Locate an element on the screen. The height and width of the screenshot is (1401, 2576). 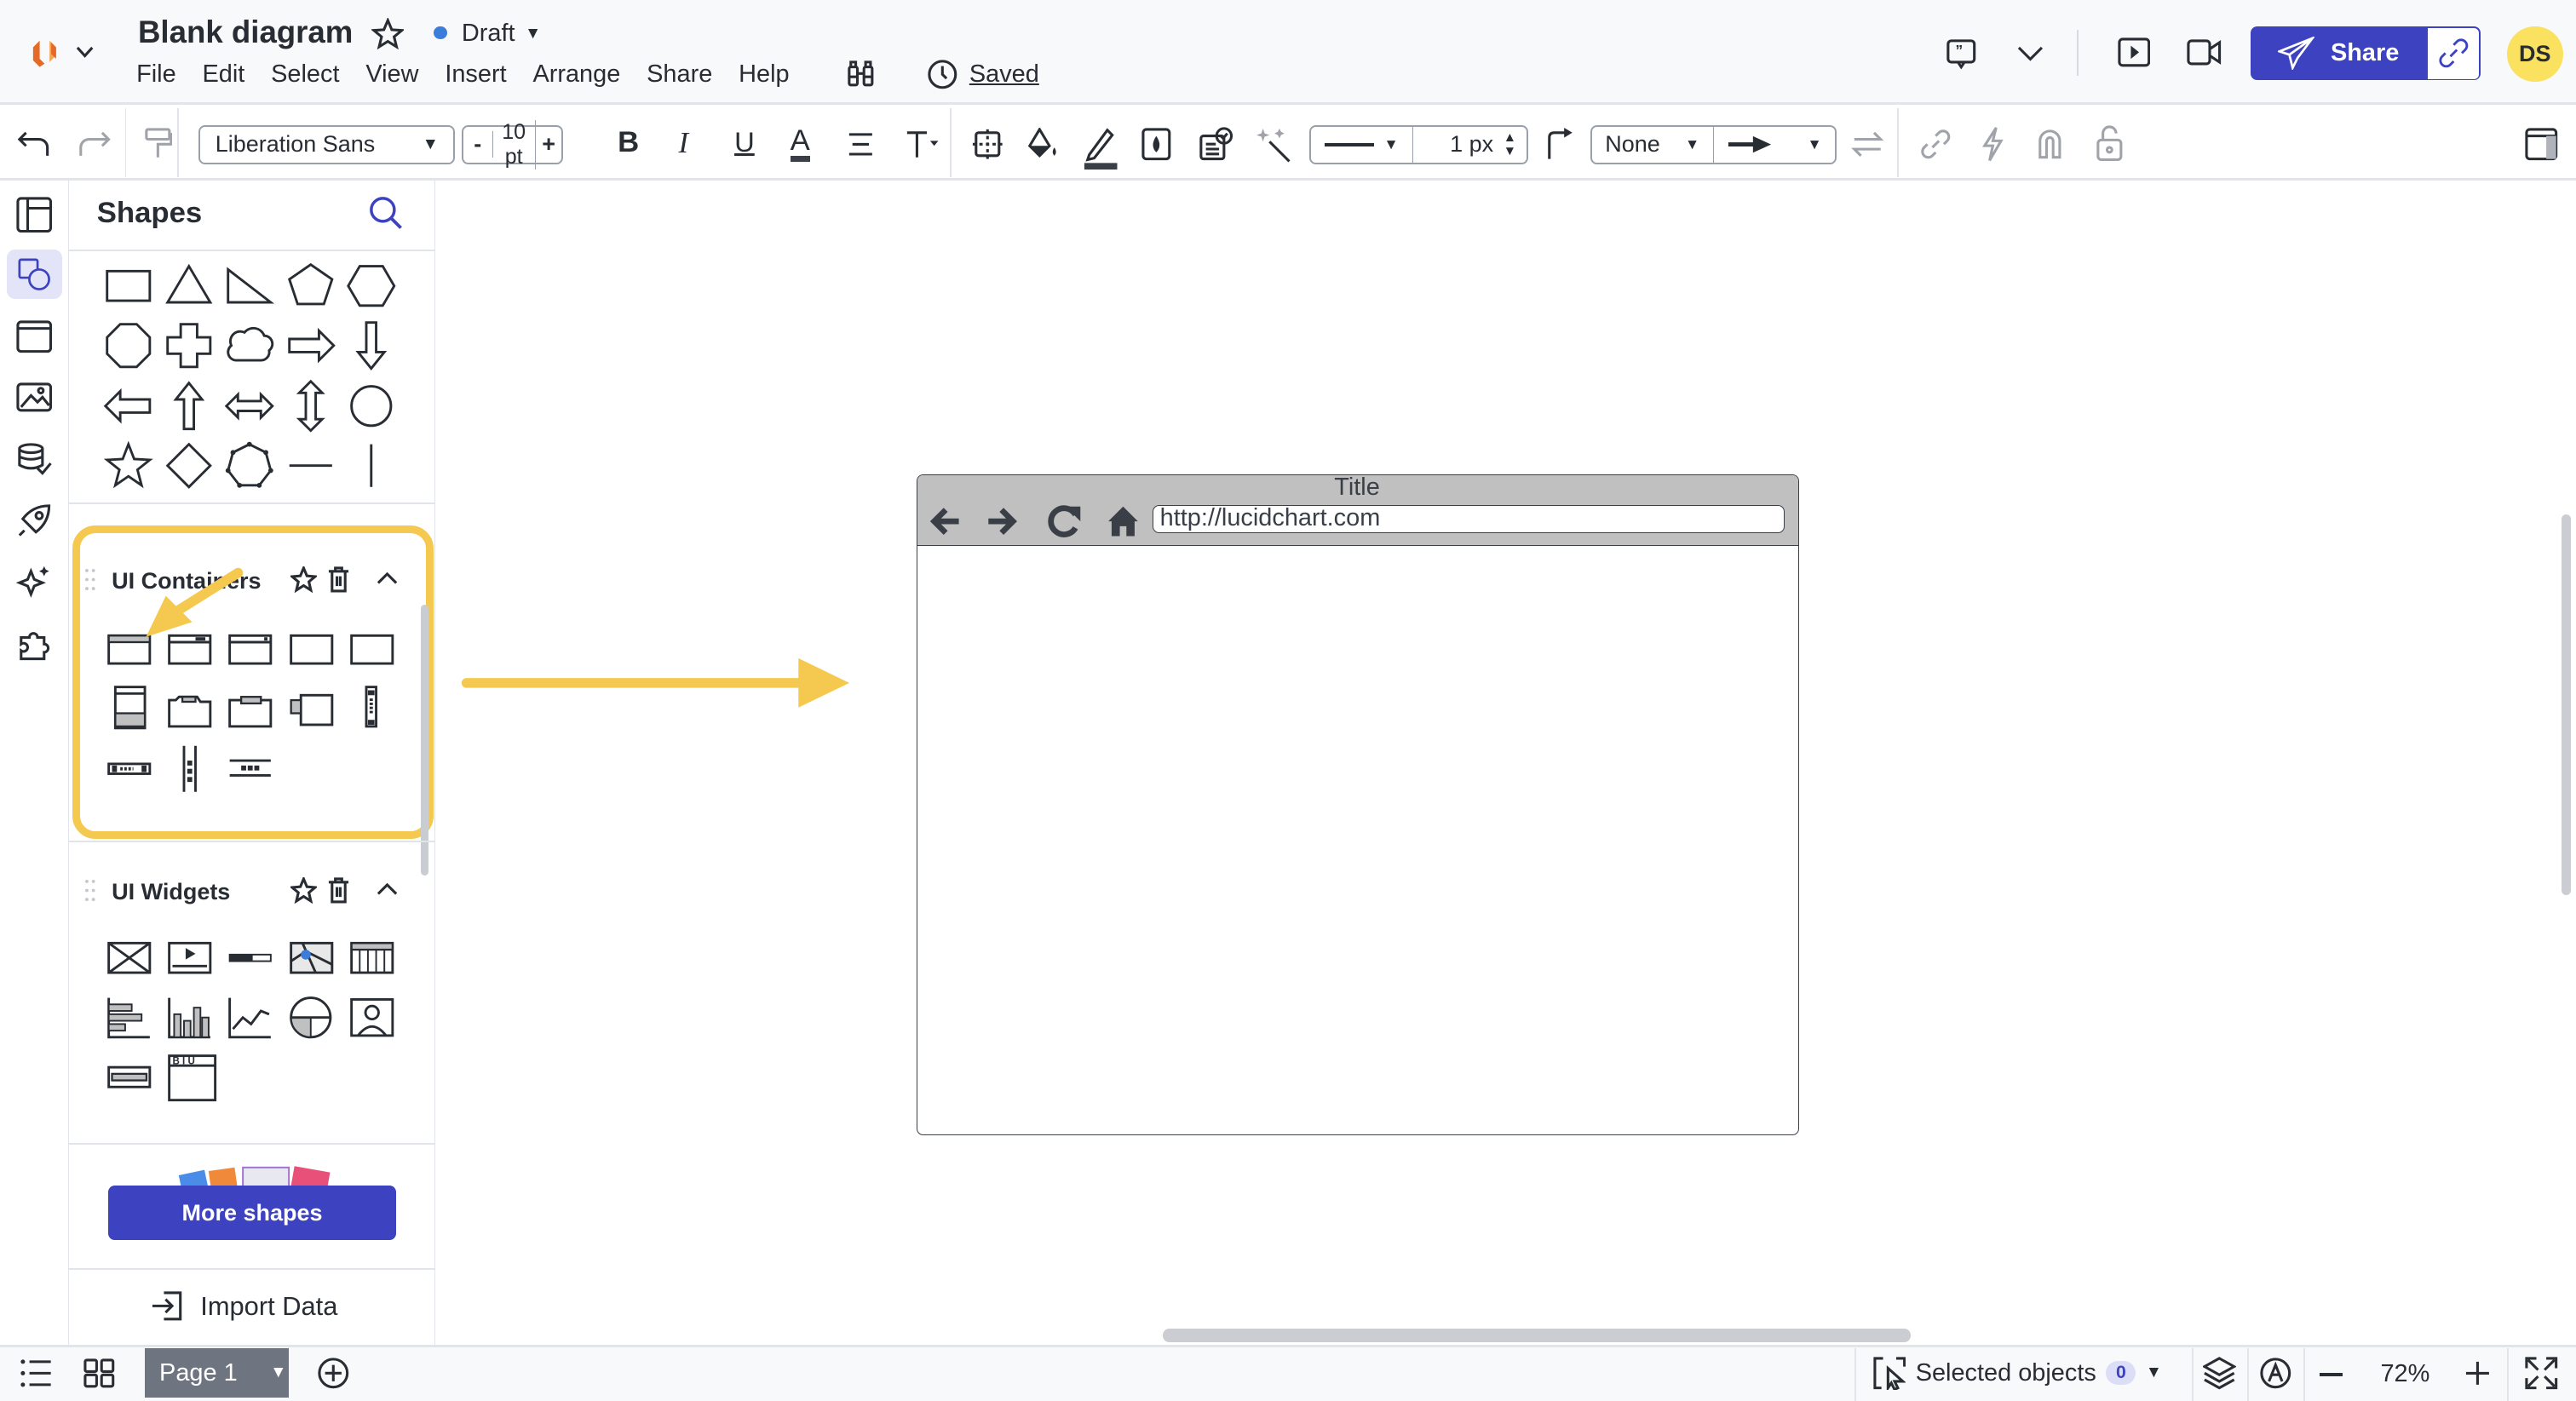
add-page-icon is located at coordinates (334, 1373).